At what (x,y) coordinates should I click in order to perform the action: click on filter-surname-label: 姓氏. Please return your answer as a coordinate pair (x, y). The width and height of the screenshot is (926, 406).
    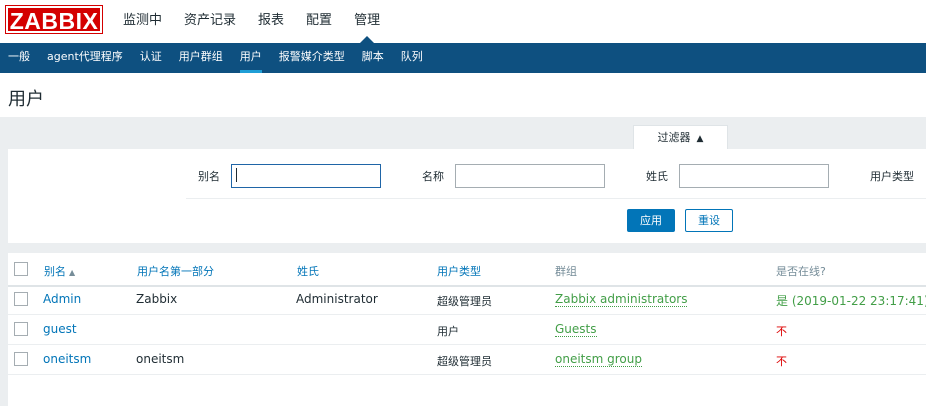
    Looking at the image, I should click on (657, 176).